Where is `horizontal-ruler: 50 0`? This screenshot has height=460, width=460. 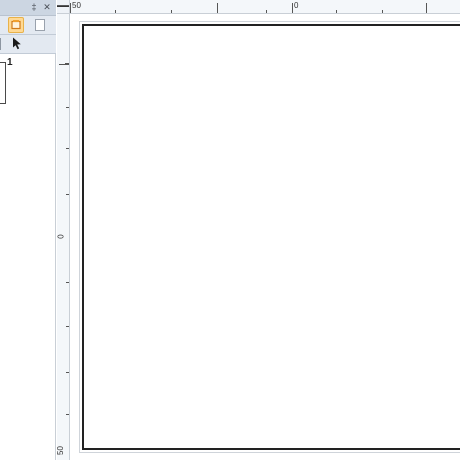
horizontal-ruler: 50 0 is located at coordinates (265, 7).